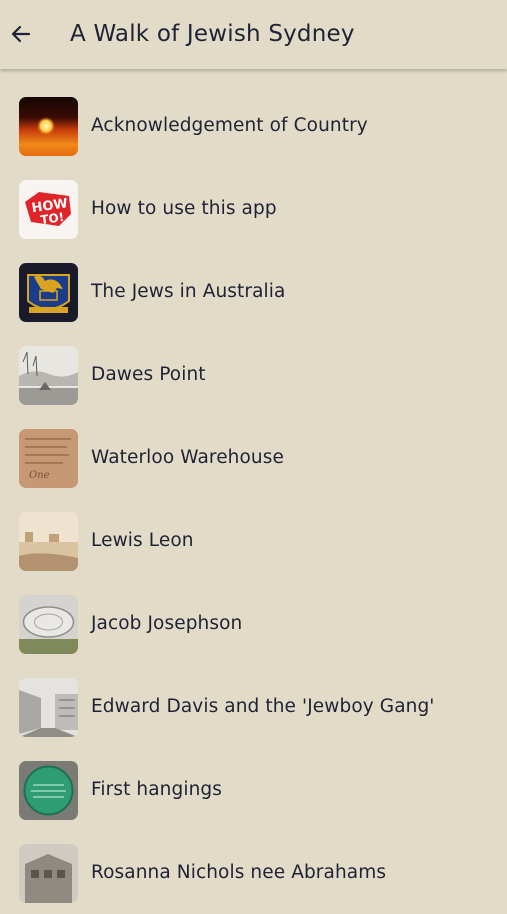 The width and height of the screenshot is (507, 914). What do you see at coordinates (253, 789) in the screenshot?
I see `list-item-first-hangings: First hangings` at bounding box center [253, 789].